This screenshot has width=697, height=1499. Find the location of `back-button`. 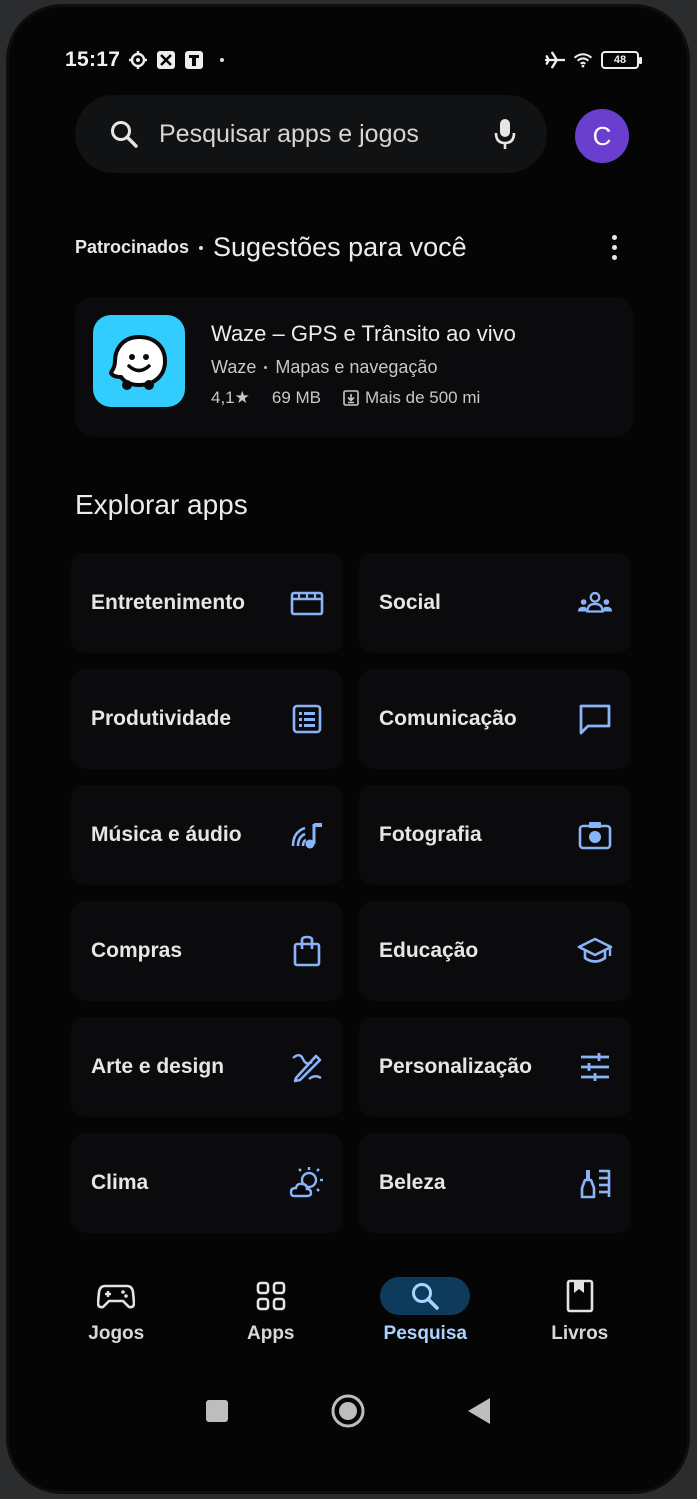

back-button is located at coordinates (479, 1411).